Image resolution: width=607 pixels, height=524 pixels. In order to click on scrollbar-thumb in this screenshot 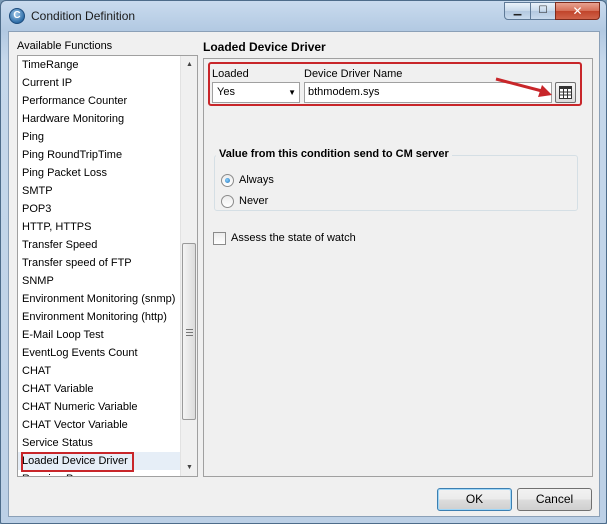, I will do `click(189, 331)`.